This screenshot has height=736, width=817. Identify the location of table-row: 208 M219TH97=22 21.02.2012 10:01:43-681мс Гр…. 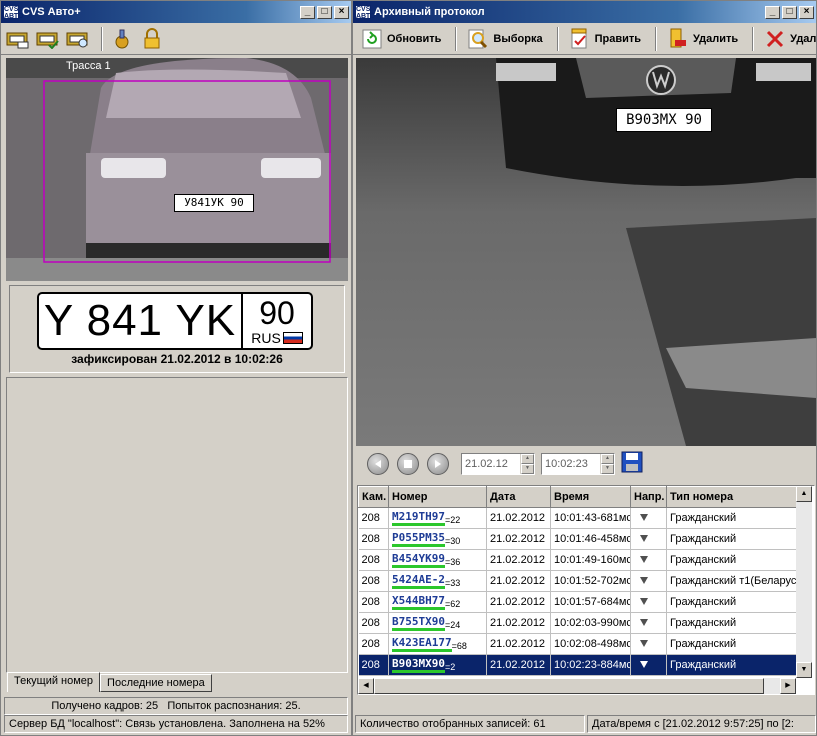
(578, 518).